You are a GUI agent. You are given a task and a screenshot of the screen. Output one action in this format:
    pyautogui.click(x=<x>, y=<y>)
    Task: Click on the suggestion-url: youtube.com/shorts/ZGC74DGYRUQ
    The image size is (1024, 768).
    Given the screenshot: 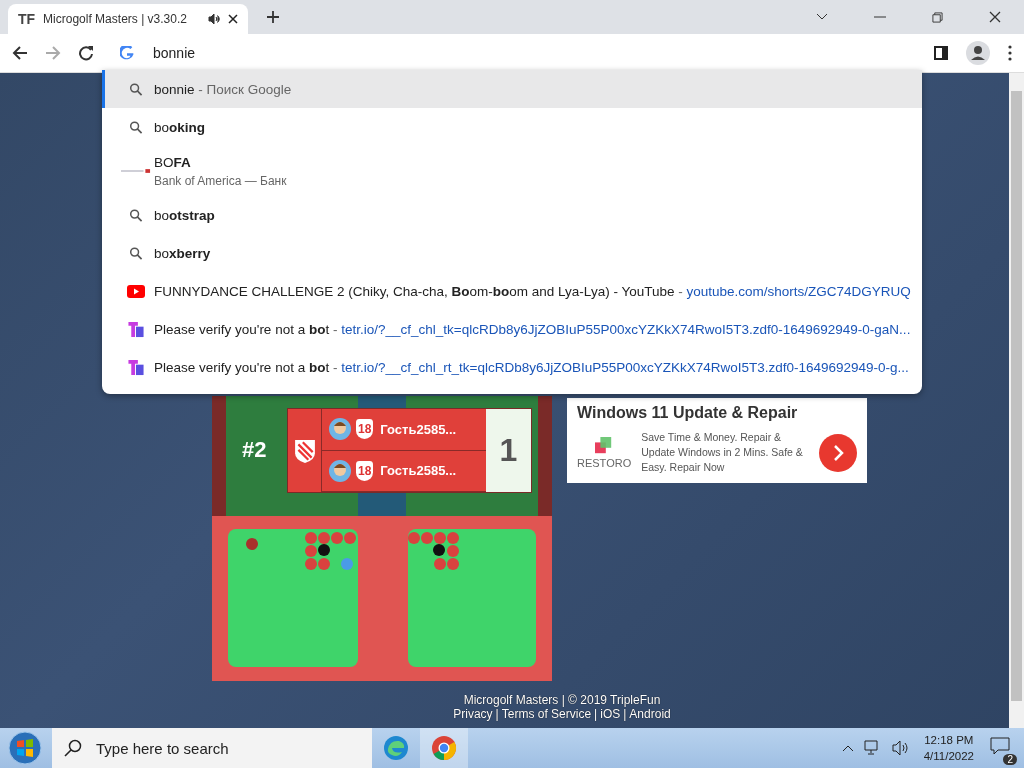 What is the action you would take?
    pyautogui.click(x=798, y=291)
    